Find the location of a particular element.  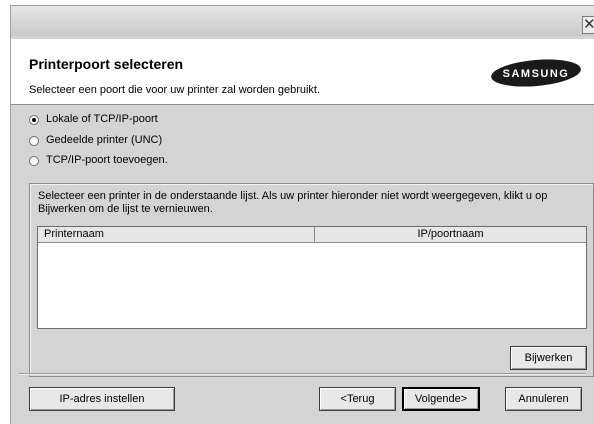

refresh-button: Bijwerken is located at coordinates (548, 358).